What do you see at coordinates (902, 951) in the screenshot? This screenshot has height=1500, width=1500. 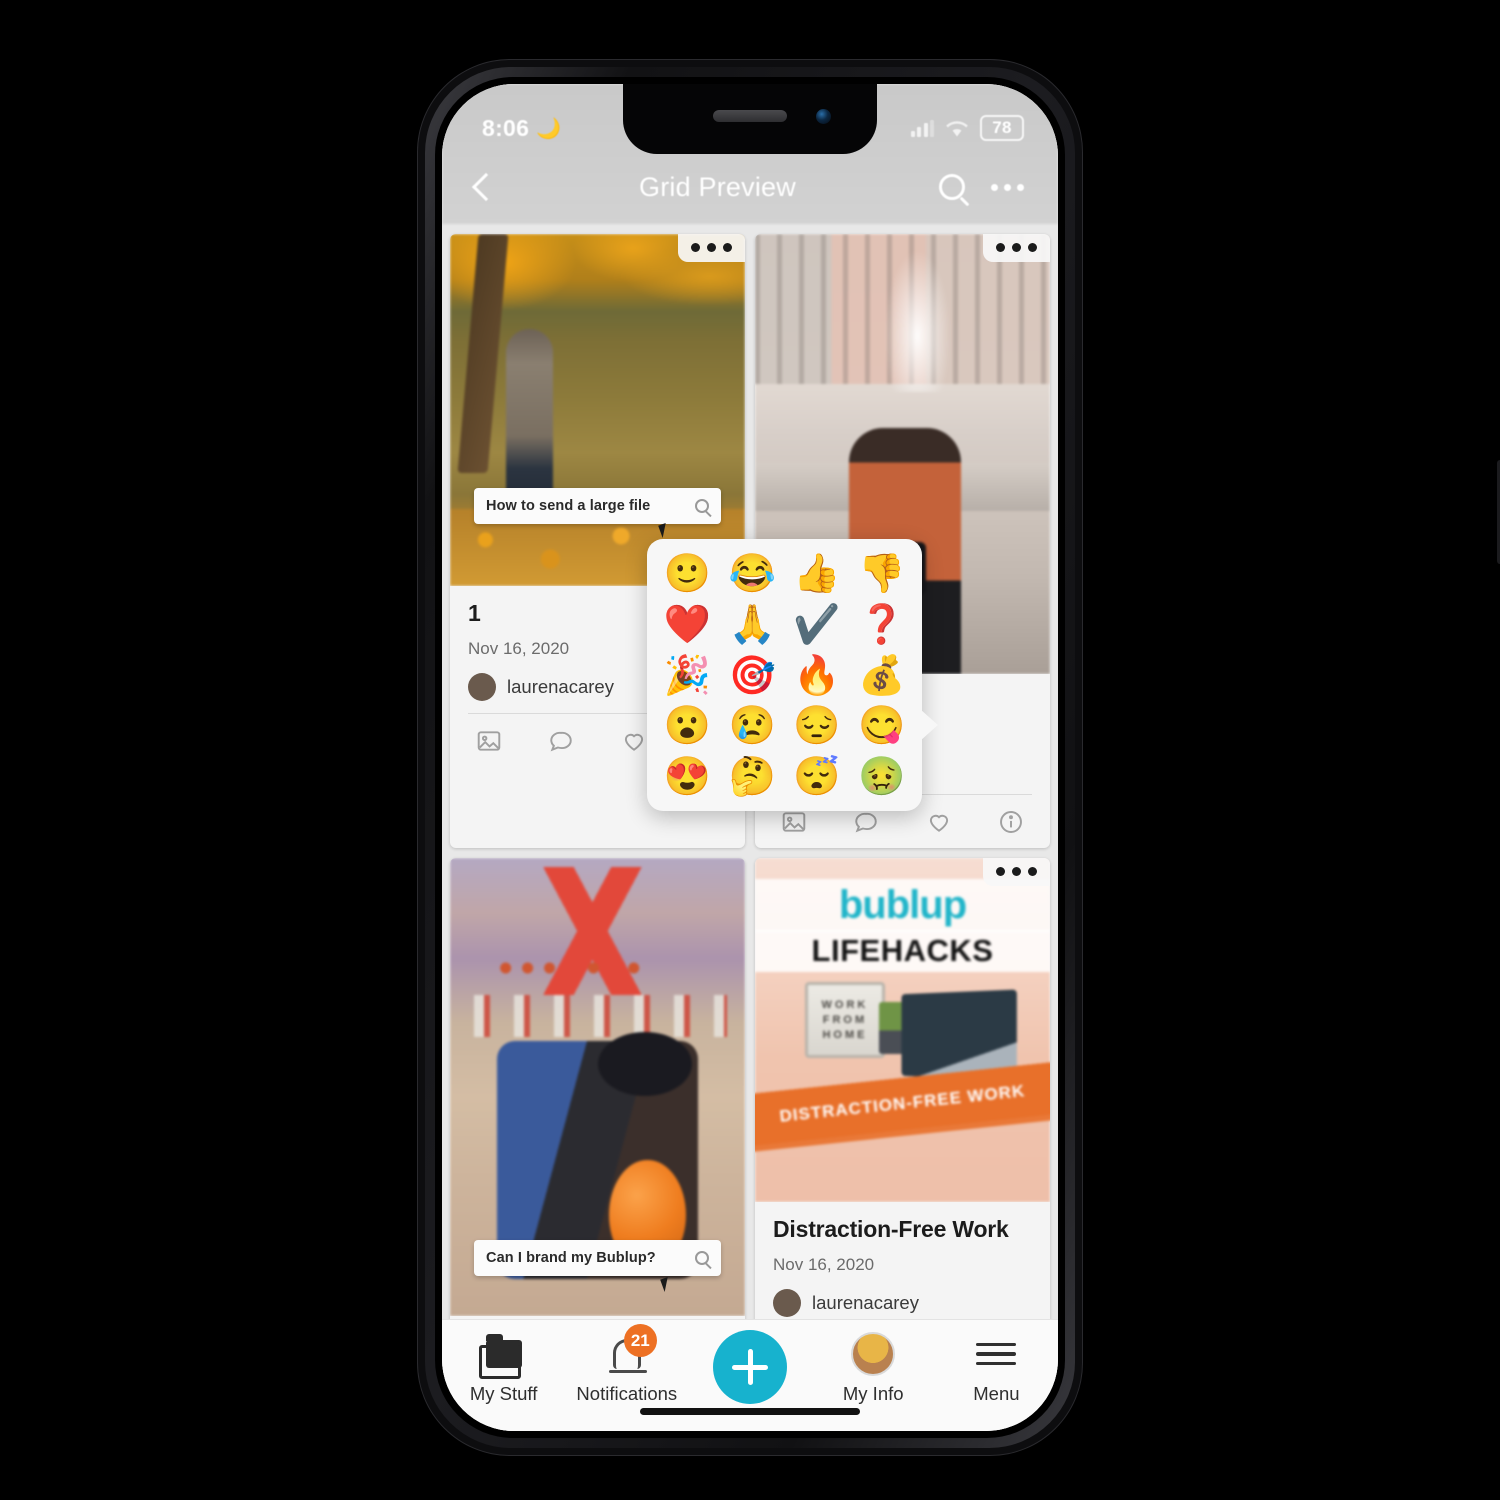 I see `lifehacks-subtitle: LIFEHACKS` at bounding box center [902, 951].